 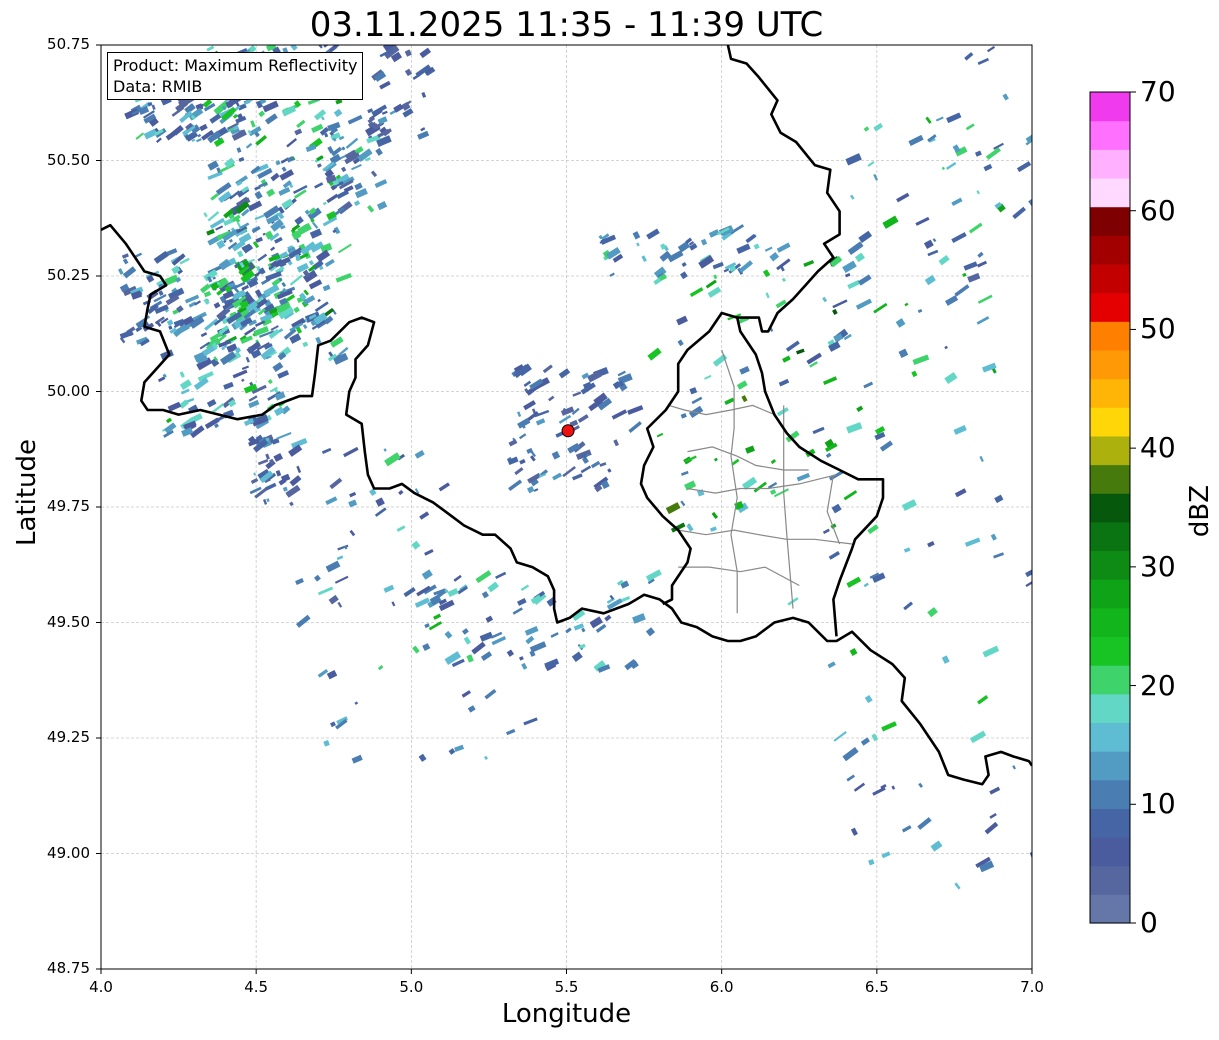 I want to click on y-tick-label: 50.00, so click(x=68, y=390).